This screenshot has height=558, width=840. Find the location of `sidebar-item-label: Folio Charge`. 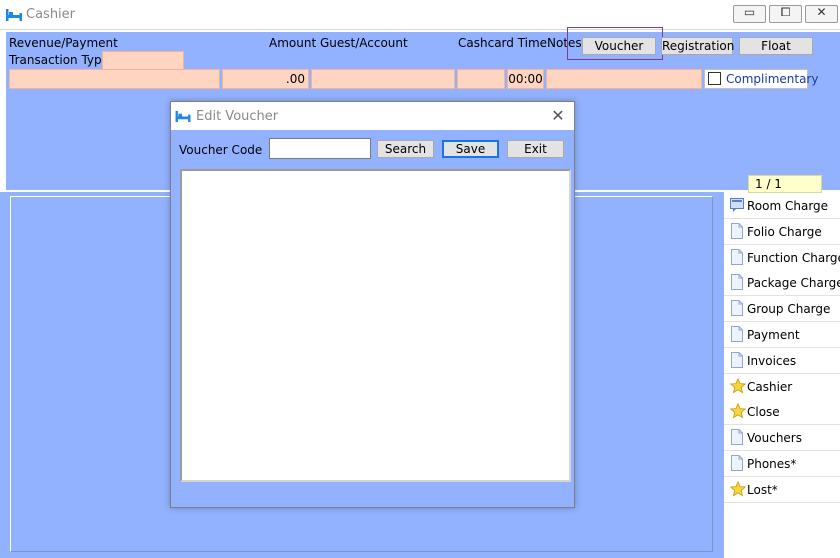

sidebar-item-label: Folio Charge is located at coordinates (784, 231).